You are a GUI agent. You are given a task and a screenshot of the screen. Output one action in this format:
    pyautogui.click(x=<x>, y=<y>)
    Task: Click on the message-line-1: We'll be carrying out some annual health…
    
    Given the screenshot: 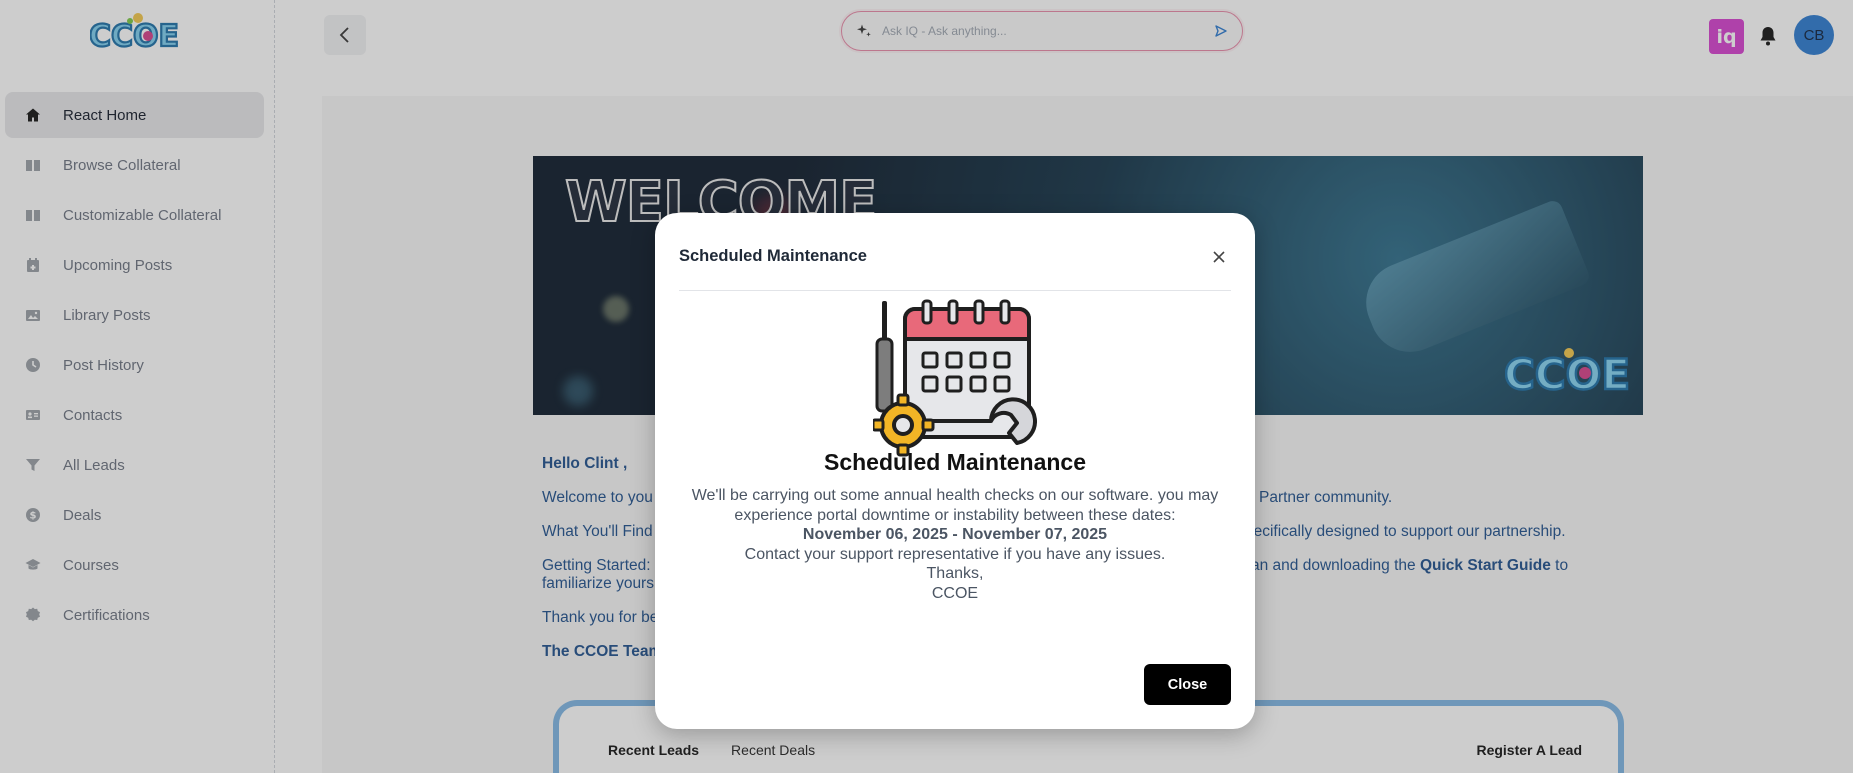 What is the action you would take?
    pyautogui.click(x=955, y=495)
    